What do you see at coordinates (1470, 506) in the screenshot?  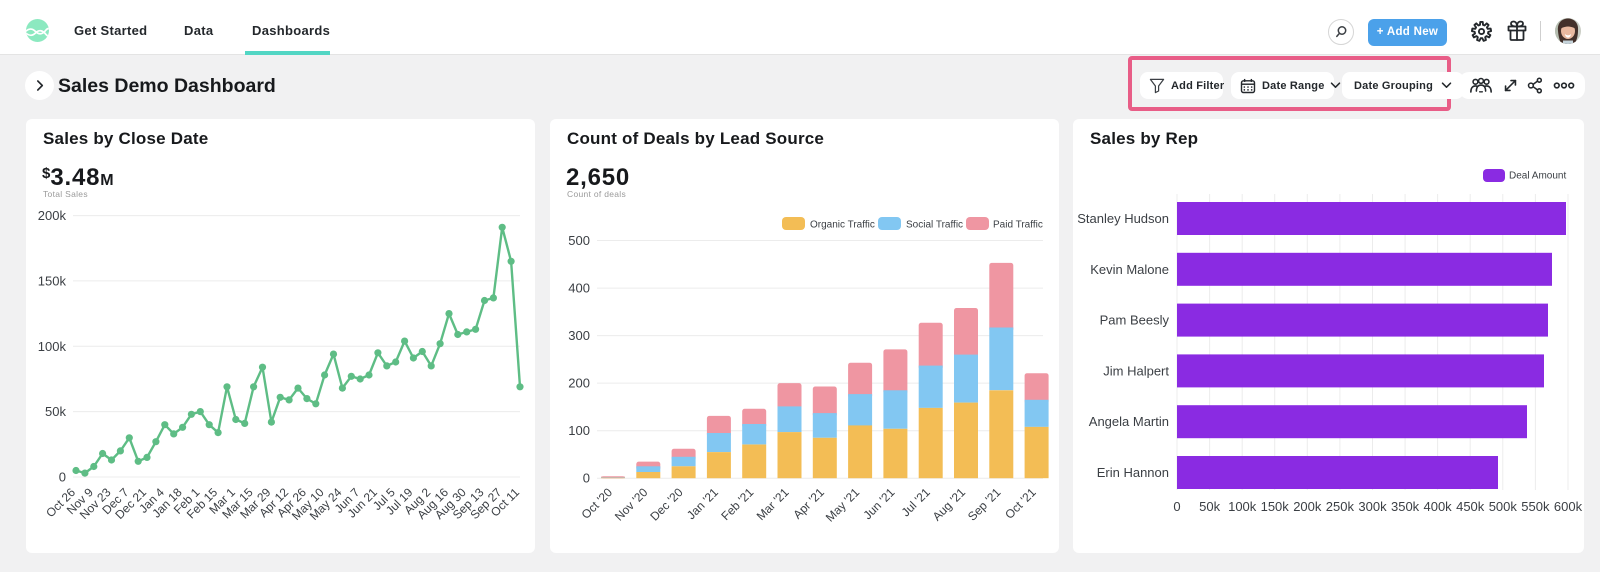 I see `svg-text: 450k` at bounding box center [1470, 506].